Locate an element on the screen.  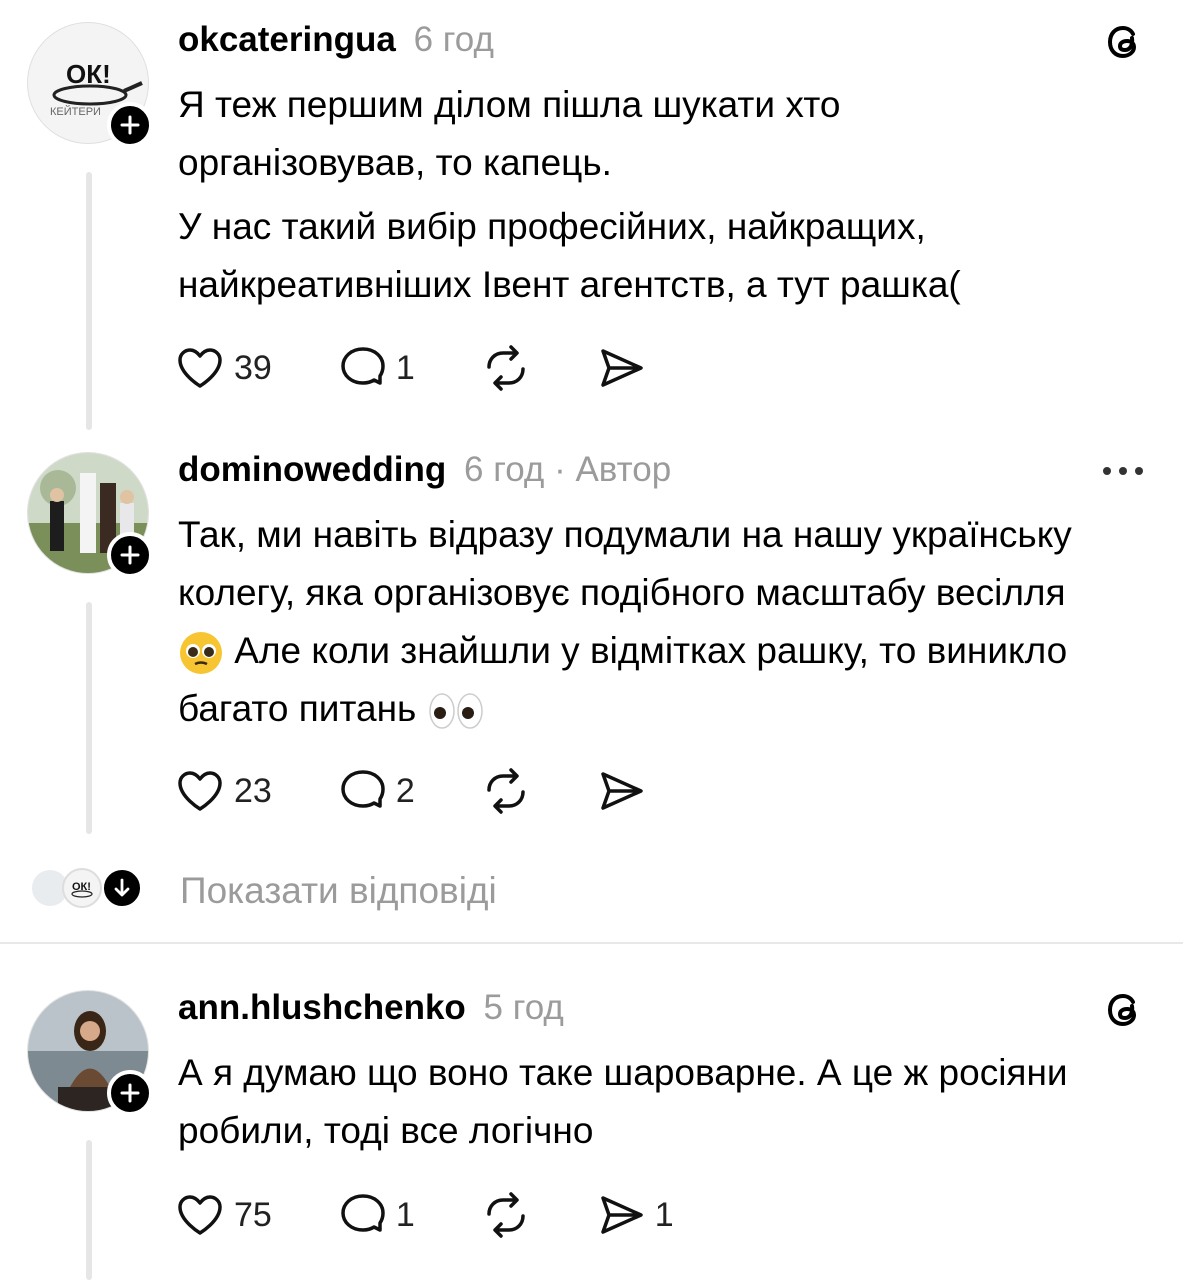
reply-avatar: ОК! is located at coordinates (82, 888).